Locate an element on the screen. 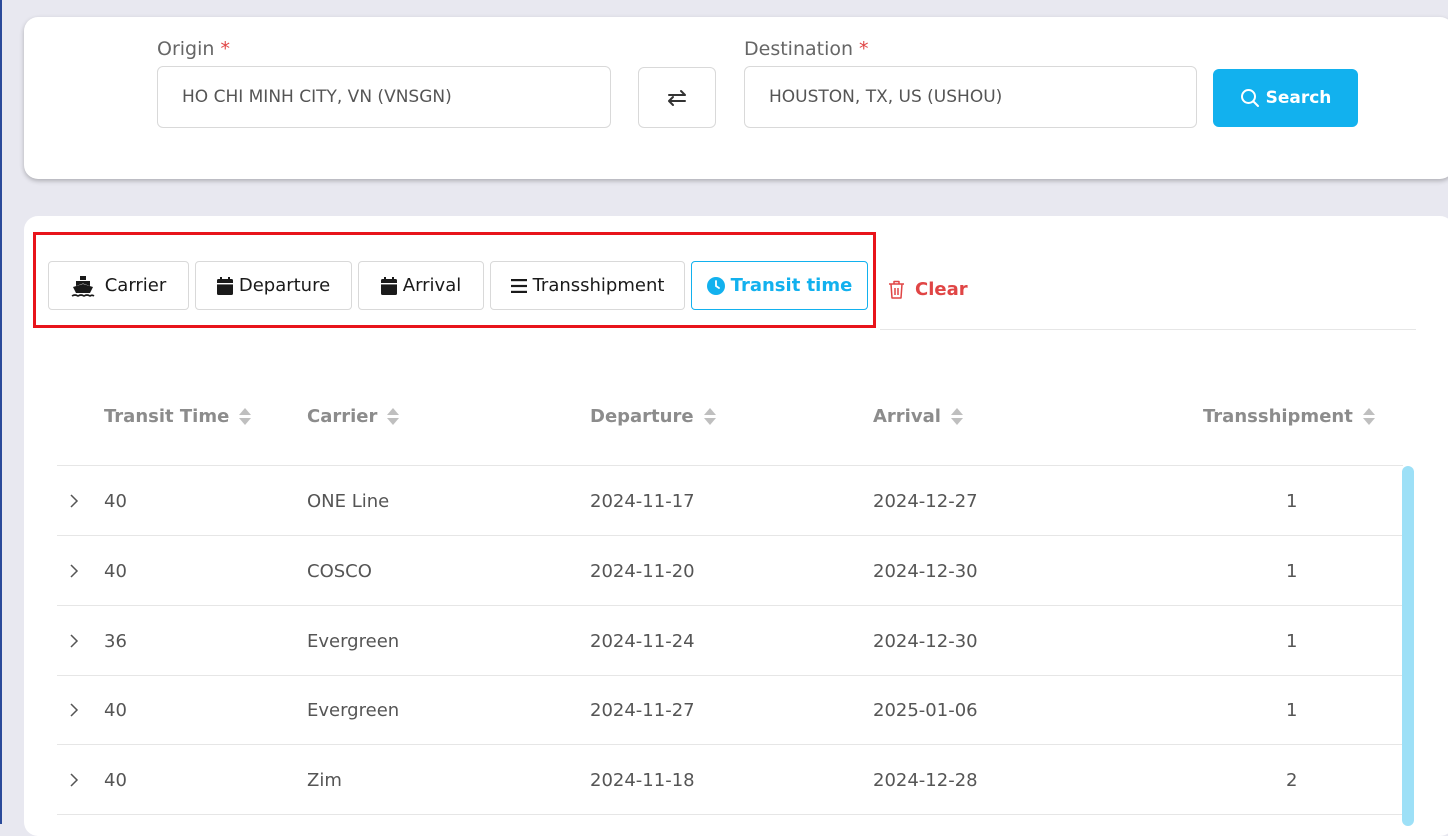 The height and width of the screenshot is (836, 1448). window-edge is located at coordinates (1, 412).